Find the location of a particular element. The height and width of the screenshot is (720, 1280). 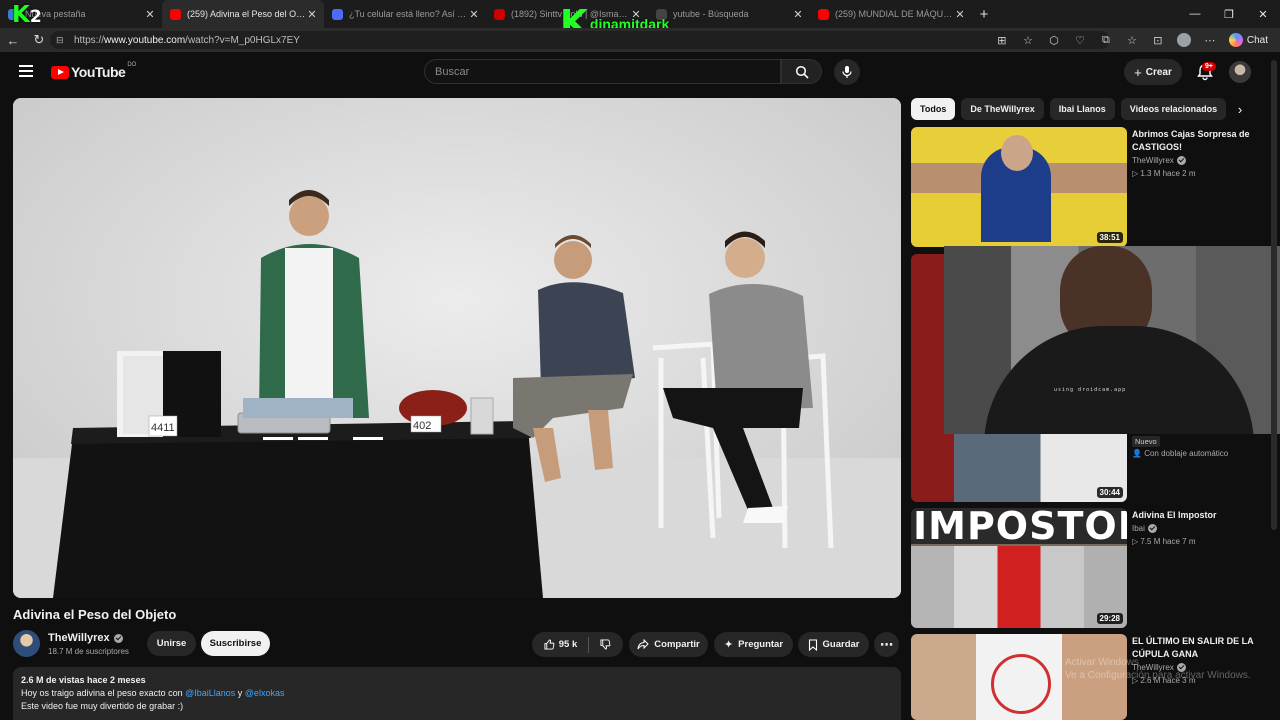

profile-icon is located at coordinates (1184, 40).